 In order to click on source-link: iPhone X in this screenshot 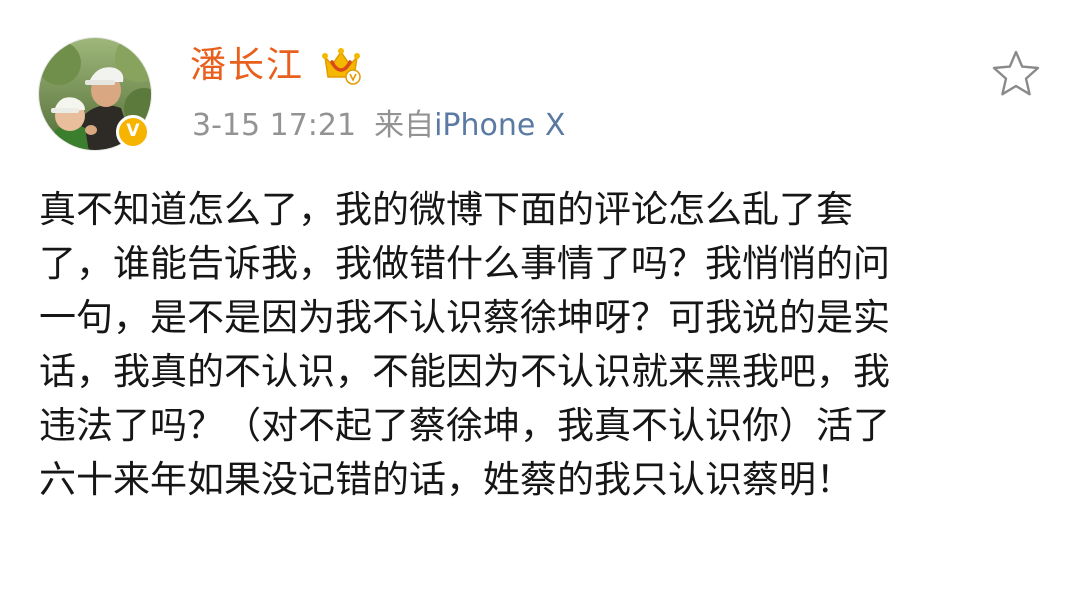, I will do `click(499, 125)`.